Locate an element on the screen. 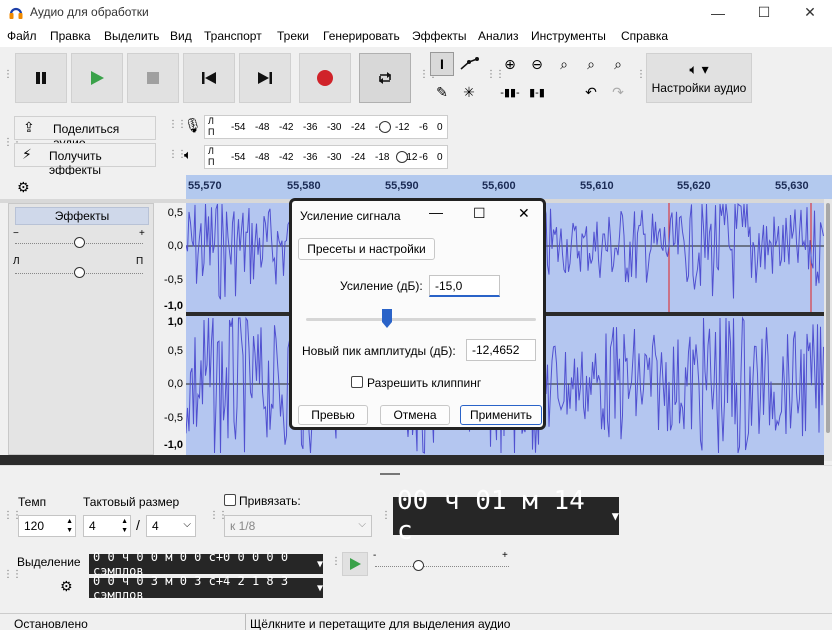 Image resolution: width=832 pixels, height=630 pixels. scale-label: 0,0 is located at coordinates (175, 384).